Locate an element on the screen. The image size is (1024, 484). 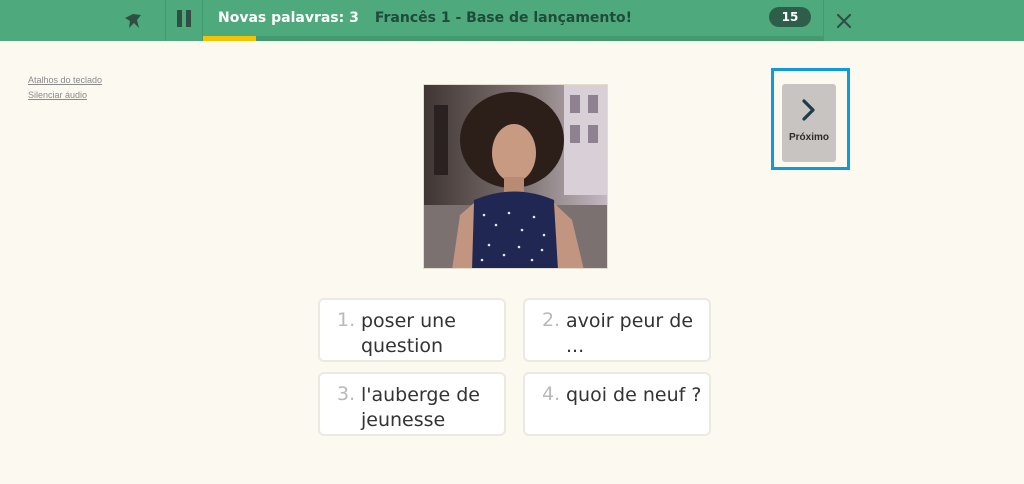
answer-option-3: 3. l'auberge de jeunesse is located at coordinates (412, 404).